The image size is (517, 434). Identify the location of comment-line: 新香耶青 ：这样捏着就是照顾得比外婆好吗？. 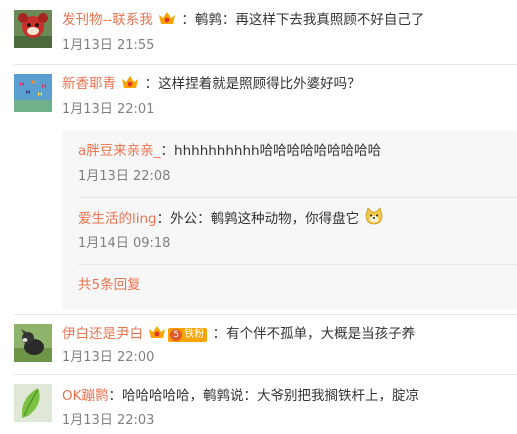
(211, 84).